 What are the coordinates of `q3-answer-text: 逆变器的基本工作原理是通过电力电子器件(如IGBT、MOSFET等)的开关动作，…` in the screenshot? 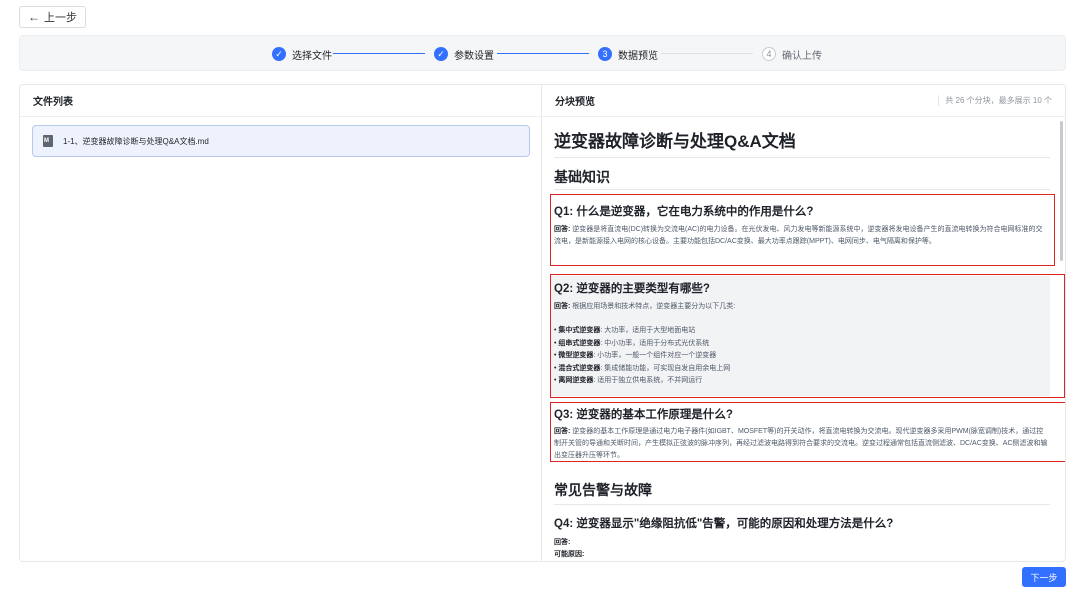 It's located at (801, 443).